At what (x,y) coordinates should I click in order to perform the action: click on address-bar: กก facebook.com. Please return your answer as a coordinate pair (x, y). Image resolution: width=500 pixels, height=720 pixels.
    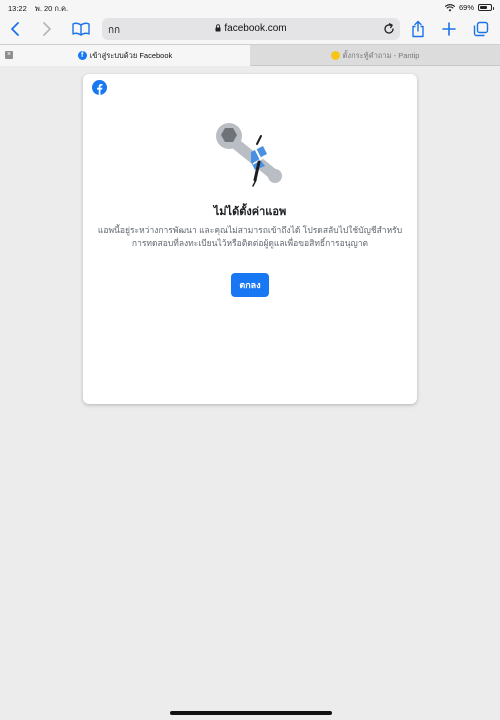
    Looking at the image, I should click on (251, 29).